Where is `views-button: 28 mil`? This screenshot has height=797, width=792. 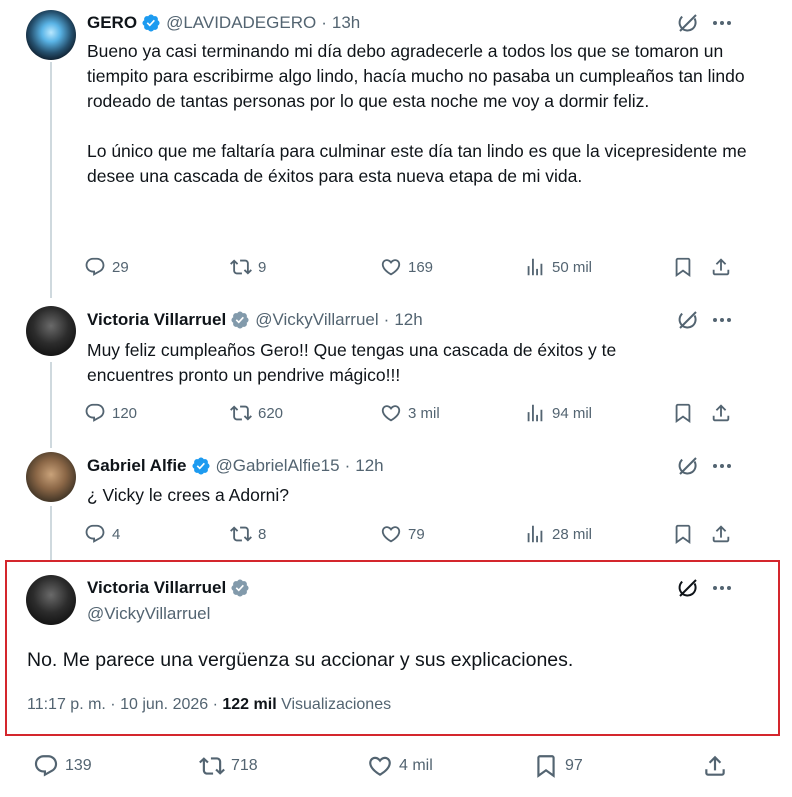 views-button: 28 mil is located at coordinates (558, 534).